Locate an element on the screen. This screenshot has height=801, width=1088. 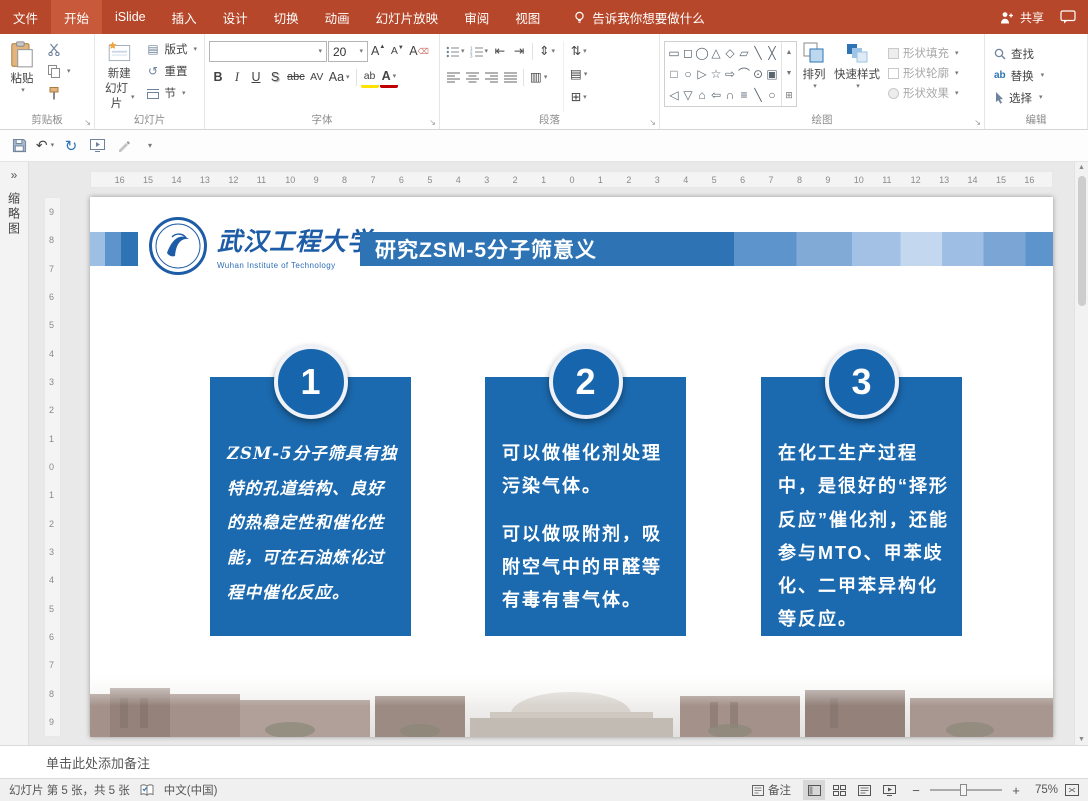
tab-file: 文件 is located at coordinates (25, 17).